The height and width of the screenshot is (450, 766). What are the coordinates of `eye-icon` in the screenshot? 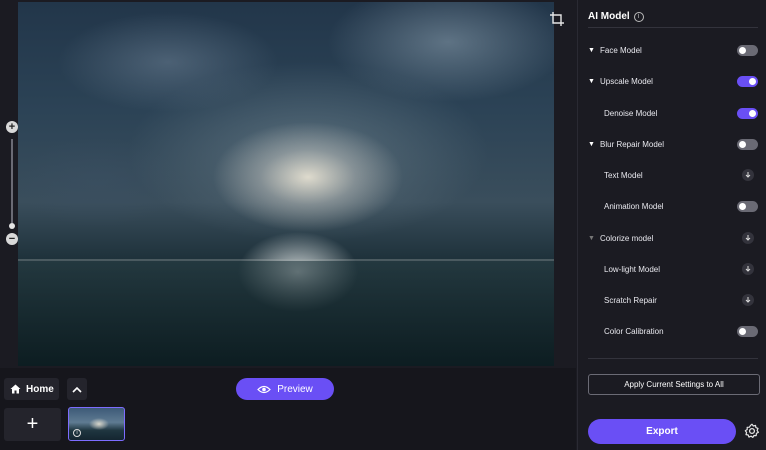 It's located at (264, 389).